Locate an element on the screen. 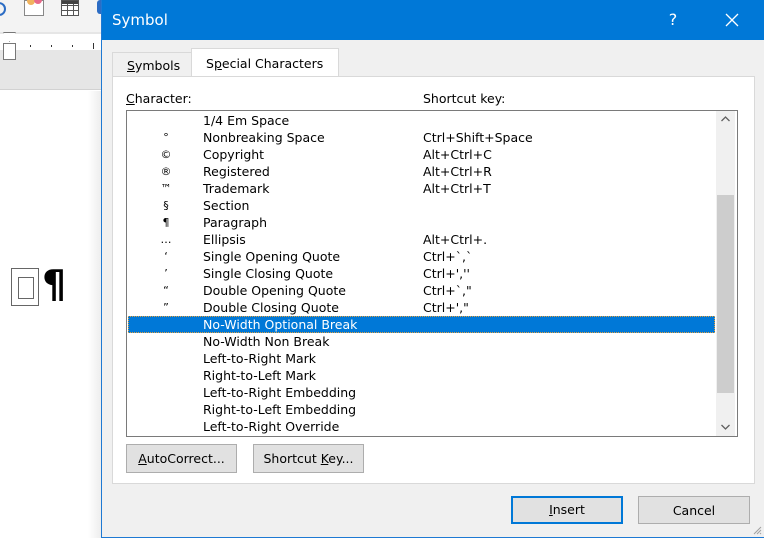 The width and height of the screenshot is (764, 538). first-line-indent-handle is located at coordinates (9, 37).